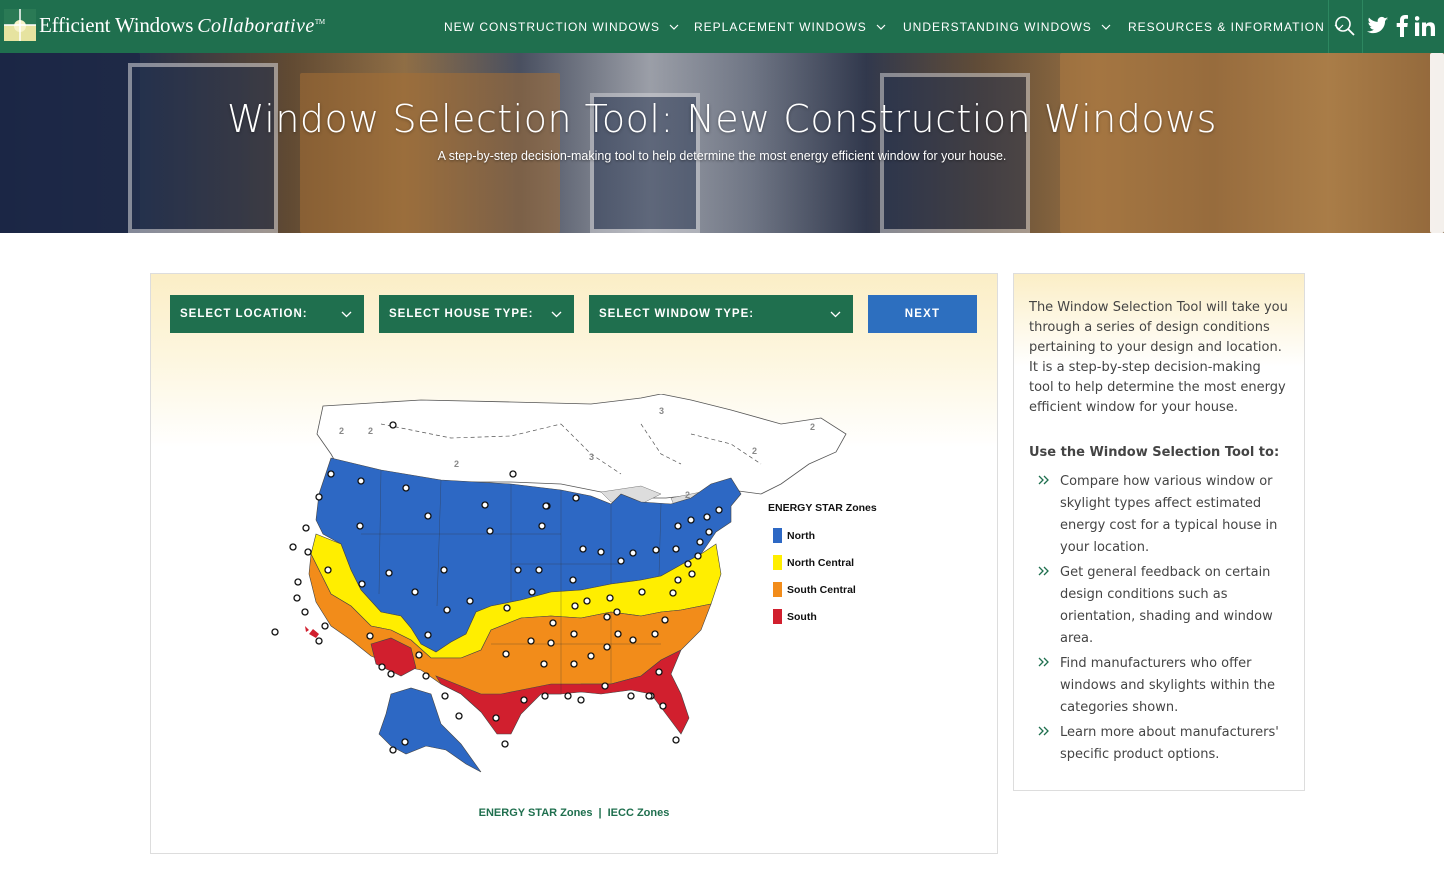  What do you see at coordinates (1226, 26) in the screenshot?
I see `menu-label: RESOURCES & INFORMATION` at bounding box center [1226, 26].